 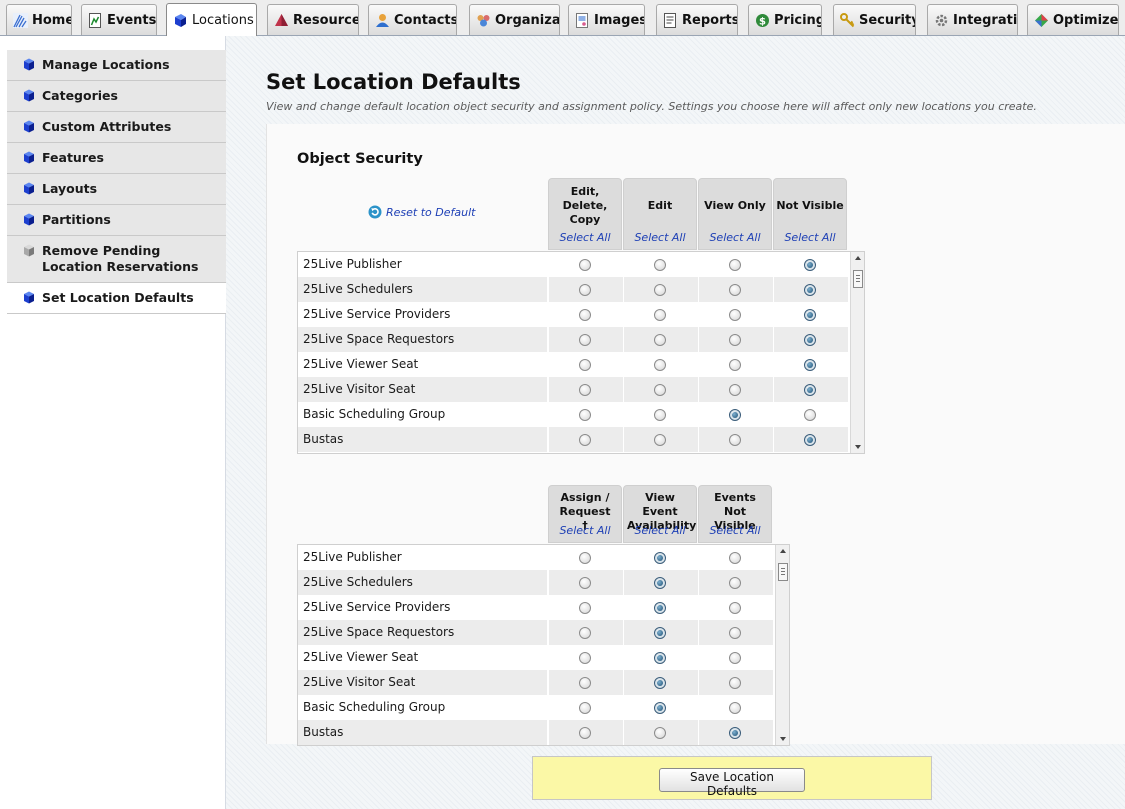 I want to click on sidebar-item-set-location-defaults: Set Location Defaults, so click(x=116, y=298).